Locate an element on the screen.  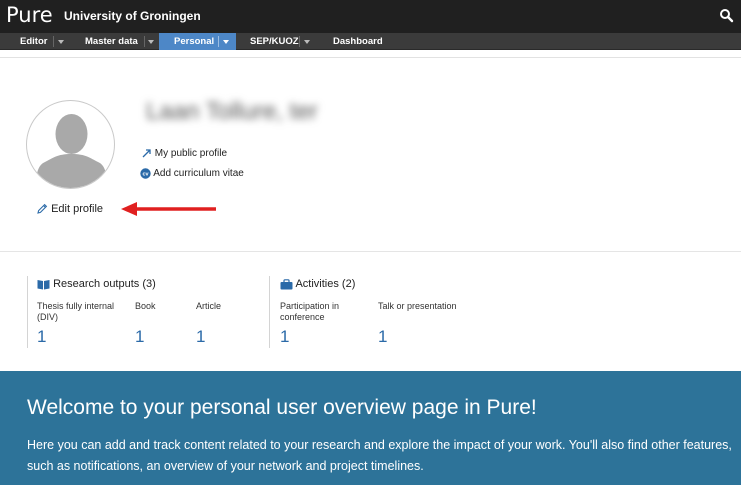
briefcase-icon is located at coordinates (286, 284).